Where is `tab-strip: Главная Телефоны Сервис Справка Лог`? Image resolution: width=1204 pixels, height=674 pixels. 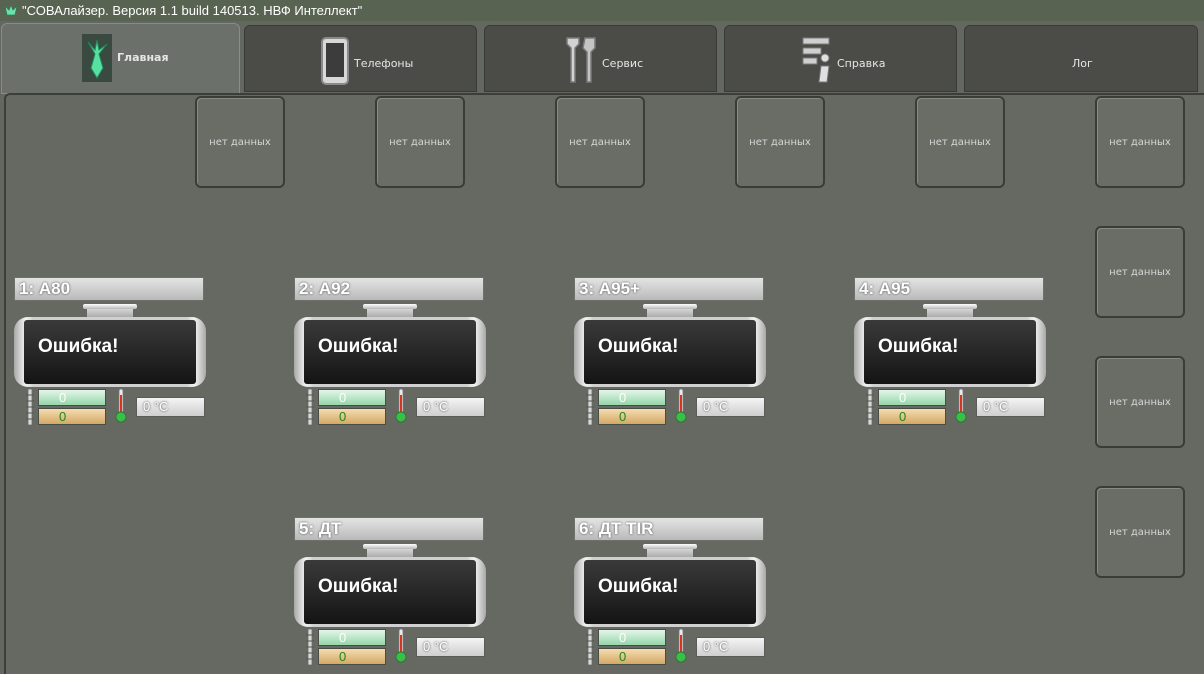
tab-strip: Главная Телефоны Сервис Справка Лог is located at coordinates (602, 57).